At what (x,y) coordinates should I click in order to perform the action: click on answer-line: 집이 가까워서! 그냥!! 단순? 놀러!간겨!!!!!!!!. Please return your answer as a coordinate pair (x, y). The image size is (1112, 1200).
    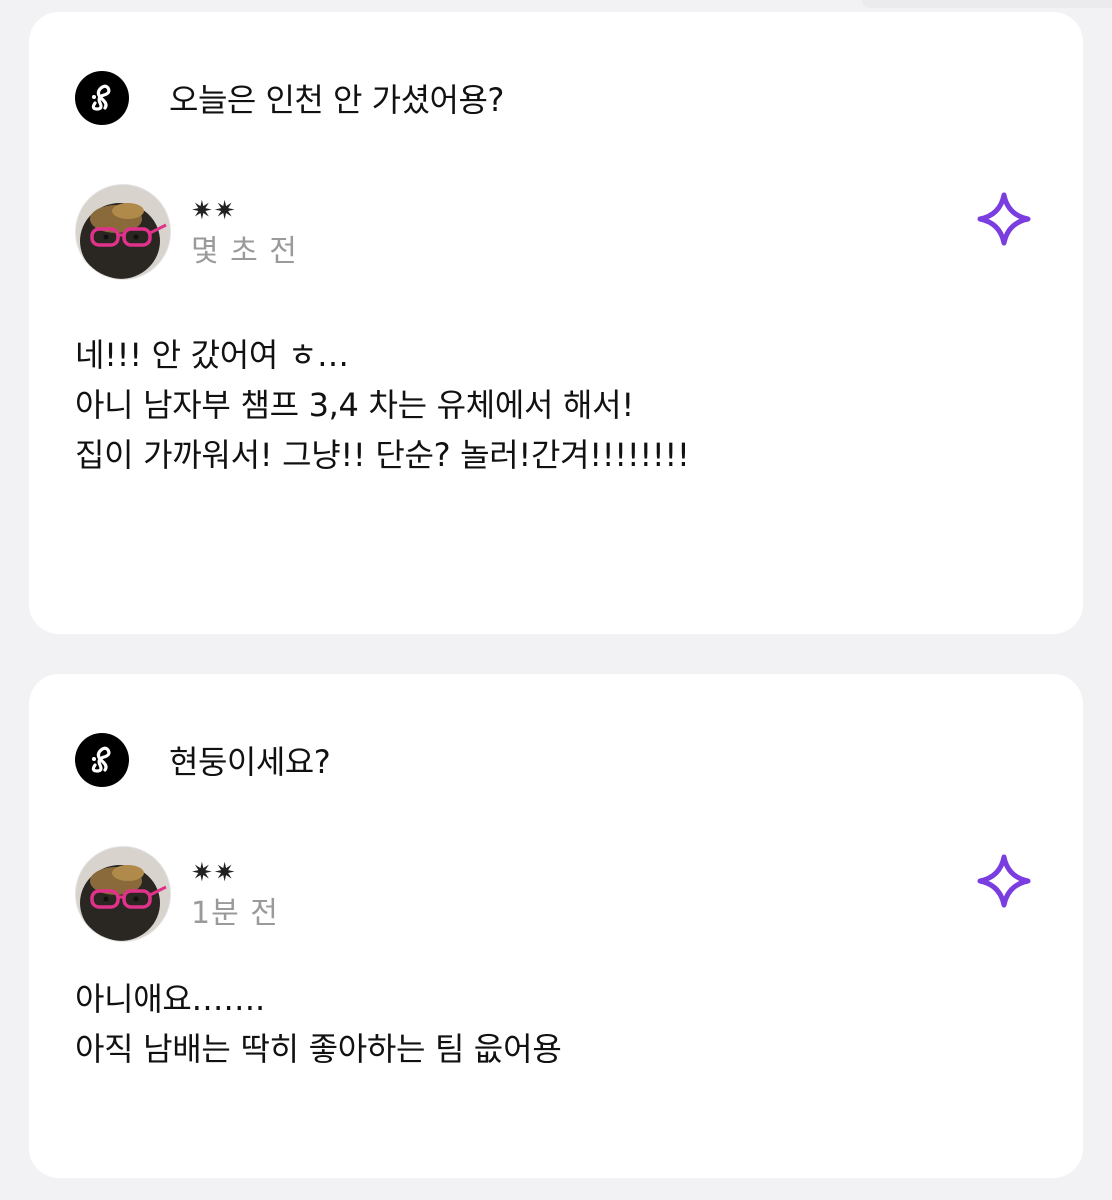
    Looking at the image, I should click on (382, 455).